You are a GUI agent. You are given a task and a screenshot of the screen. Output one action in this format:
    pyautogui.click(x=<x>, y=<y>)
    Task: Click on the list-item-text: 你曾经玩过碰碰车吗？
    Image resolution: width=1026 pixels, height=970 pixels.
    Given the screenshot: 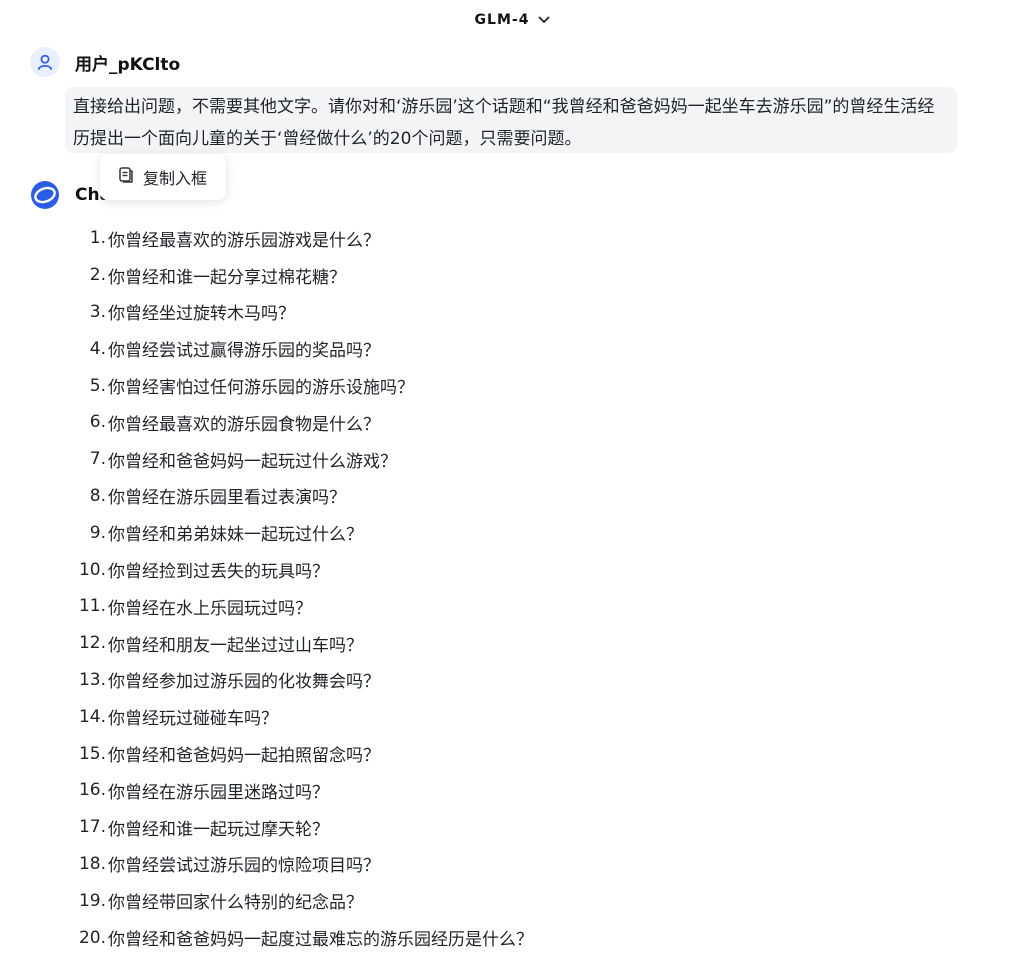 What is the action you would take?
    pyautogui.click(x=193, y=719)
    